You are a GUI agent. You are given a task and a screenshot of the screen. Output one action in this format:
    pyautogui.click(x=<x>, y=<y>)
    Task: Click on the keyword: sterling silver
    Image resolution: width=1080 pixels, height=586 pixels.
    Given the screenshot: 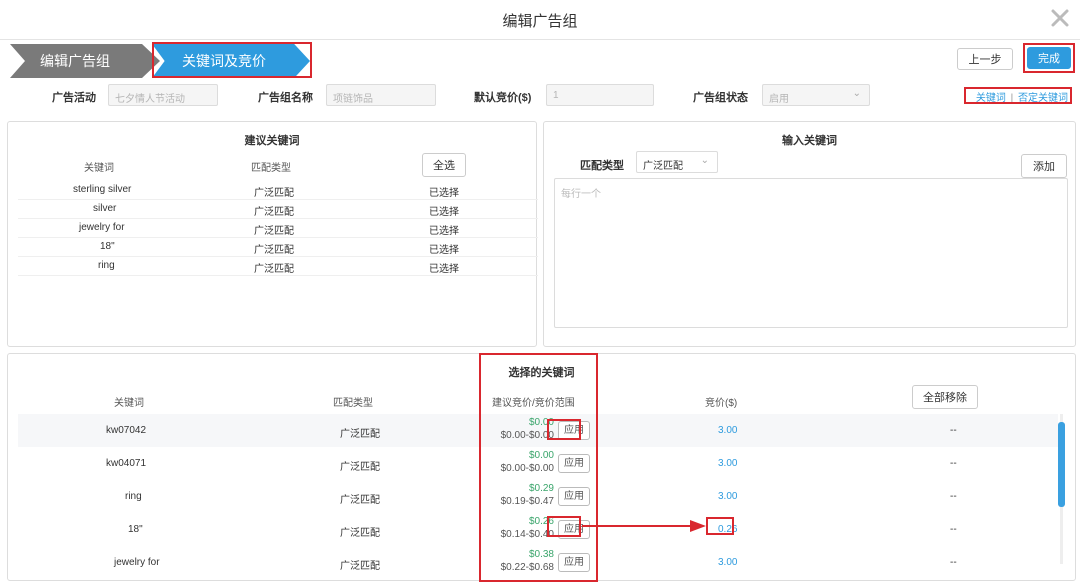 What is the action you would take?
    pyautogui.click(x=102, y=189)
    